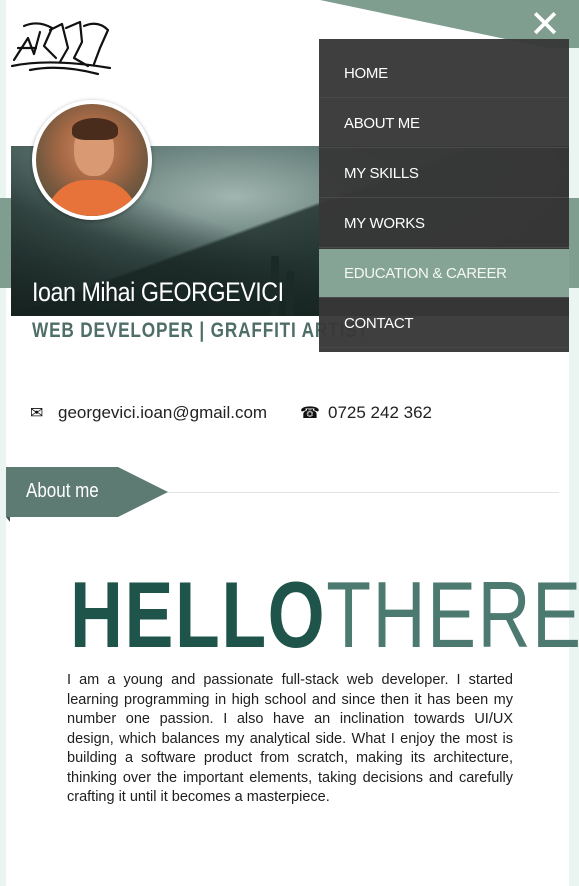 The width and height of the screenshot is (579, 886). Describe the element at coordinates (444, 273) in the screenshot. I see `nav-item-education-career: EDUCATION & CAREER` at that location.